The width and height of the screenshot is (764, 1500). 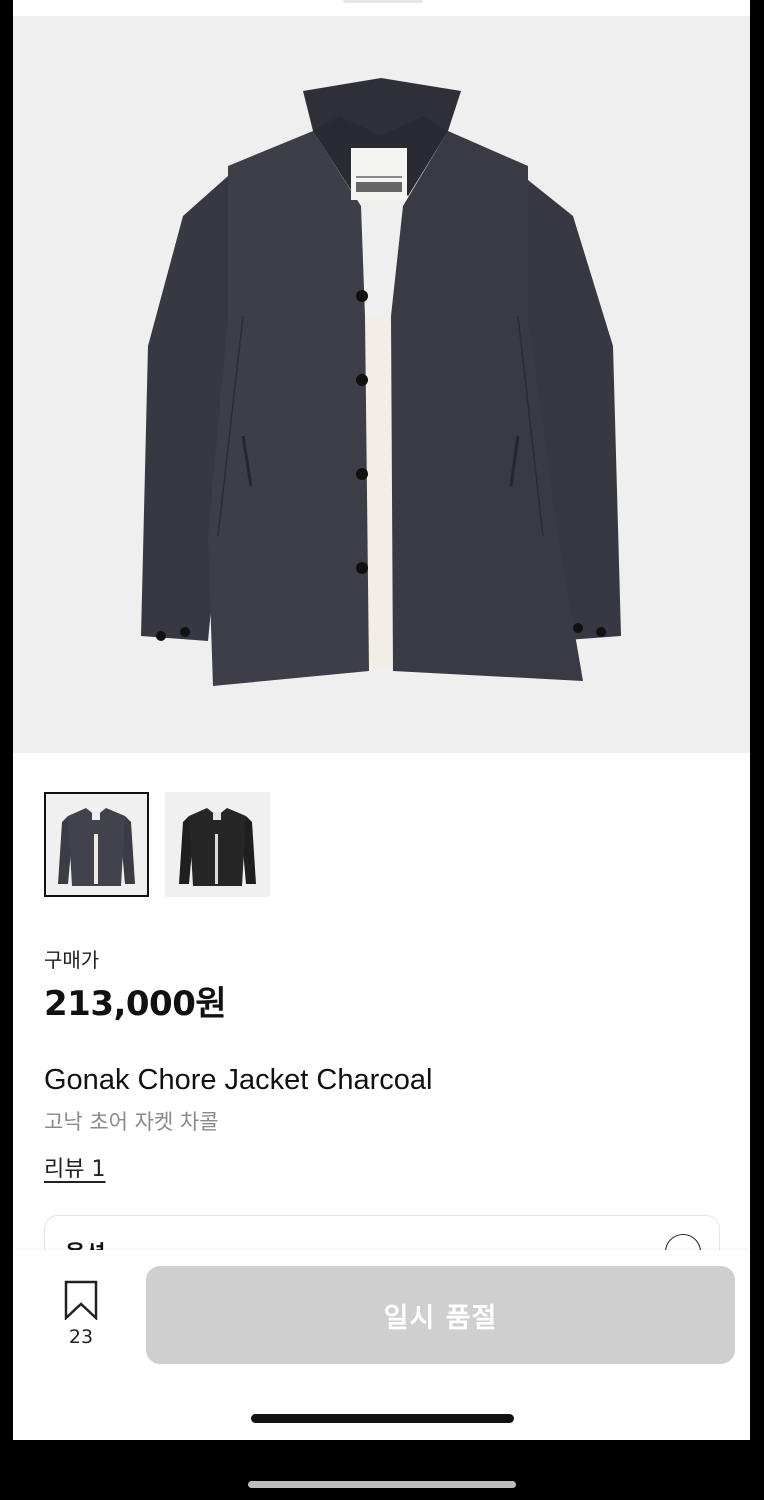 What do you see at coordinates (135, 1004) in the screenshot?
I see `price-value: 213,000원` at bounding box center [135, 1004].